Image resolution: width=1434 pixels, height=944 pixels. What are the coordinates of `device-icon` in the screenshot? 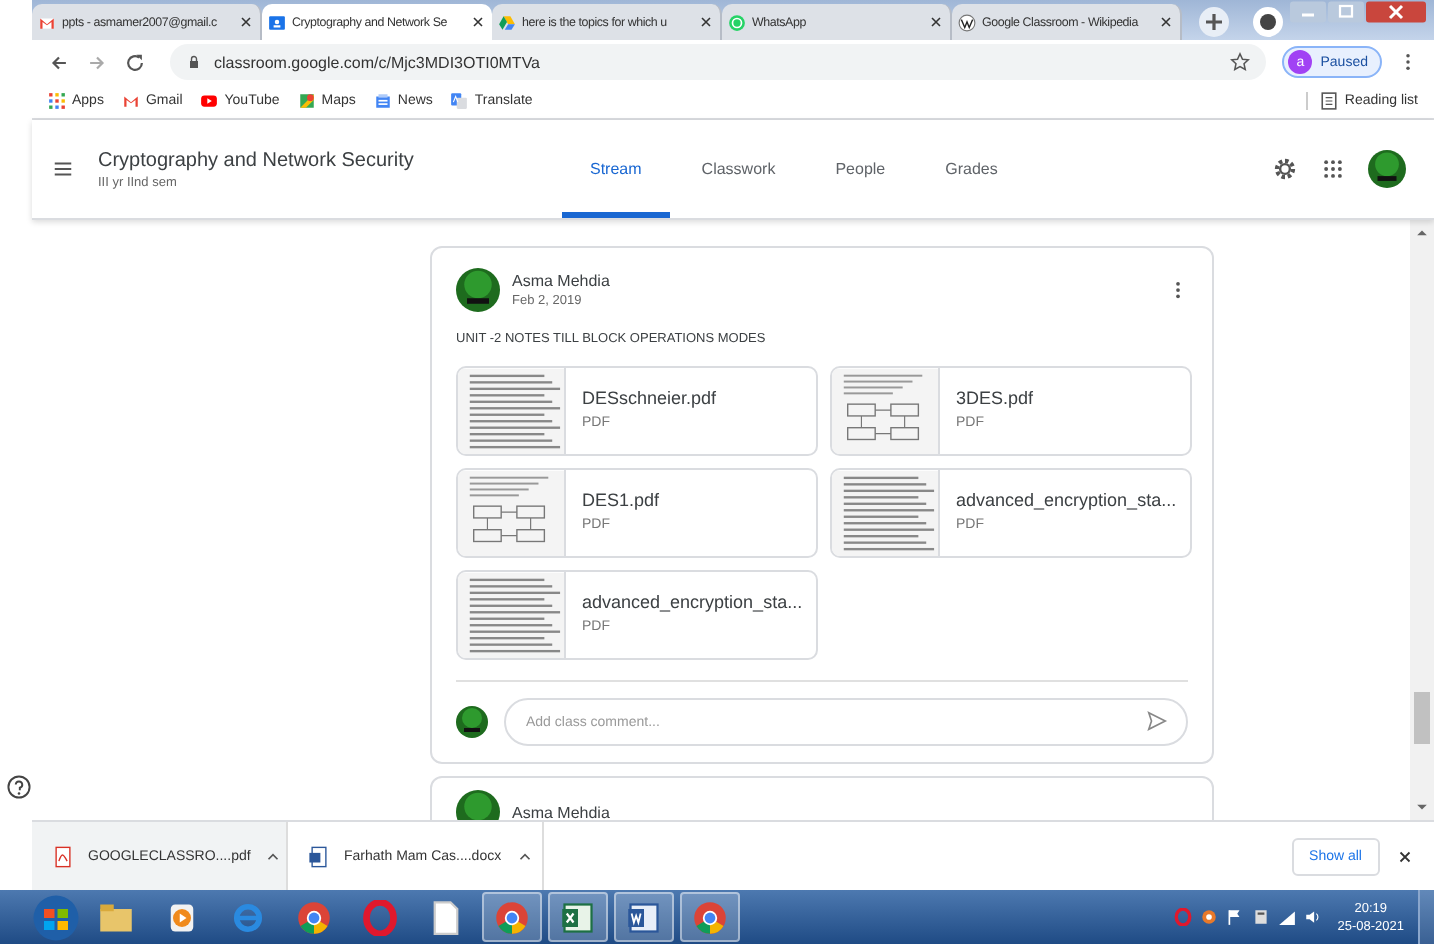 It's located at (1260, 917).